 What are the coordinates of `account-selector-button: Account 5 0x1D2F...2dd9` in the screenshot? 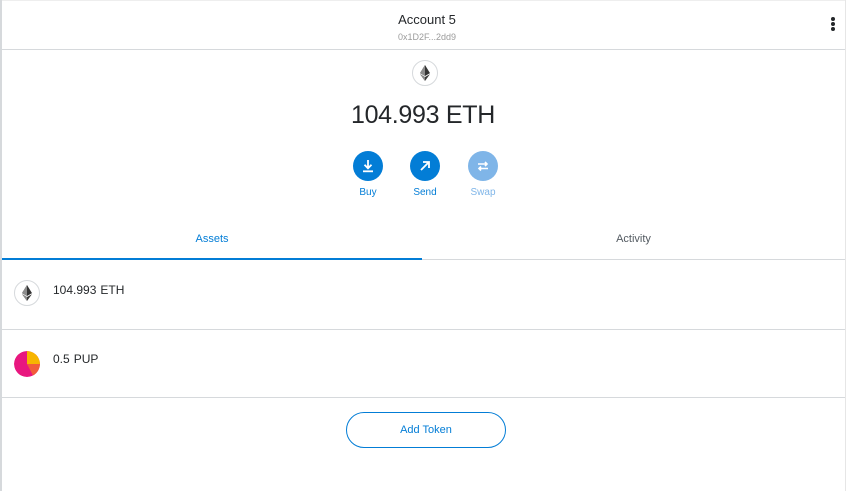 It's located at (427, 26).